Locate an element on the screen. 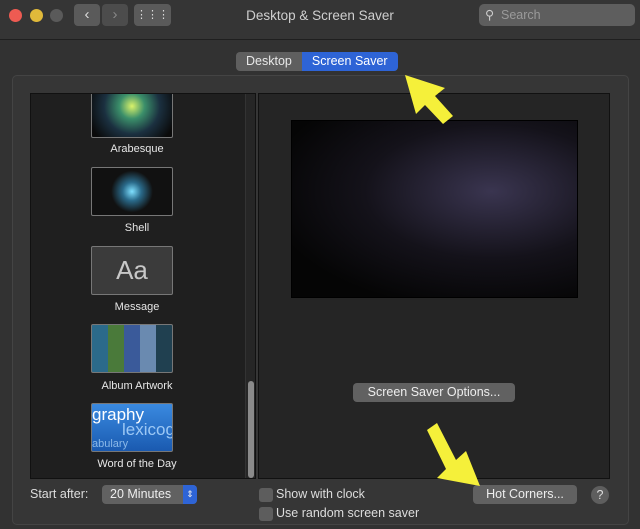 This screenshot has width=640, height=529. arrow-to-screen-saver-tab is located at coordinates (429, 99).